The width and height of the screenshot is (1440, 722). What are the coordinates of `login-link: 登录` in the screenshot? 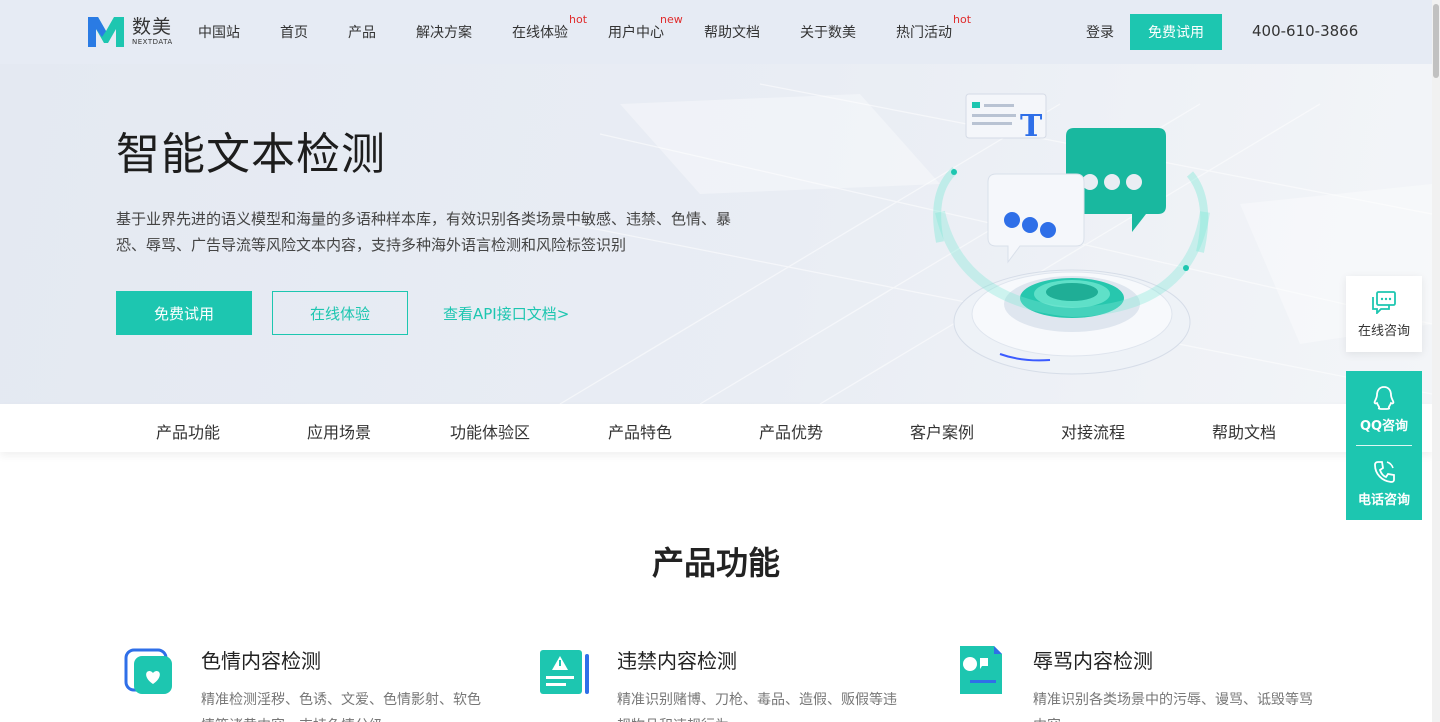 It's located at (1100, 32).